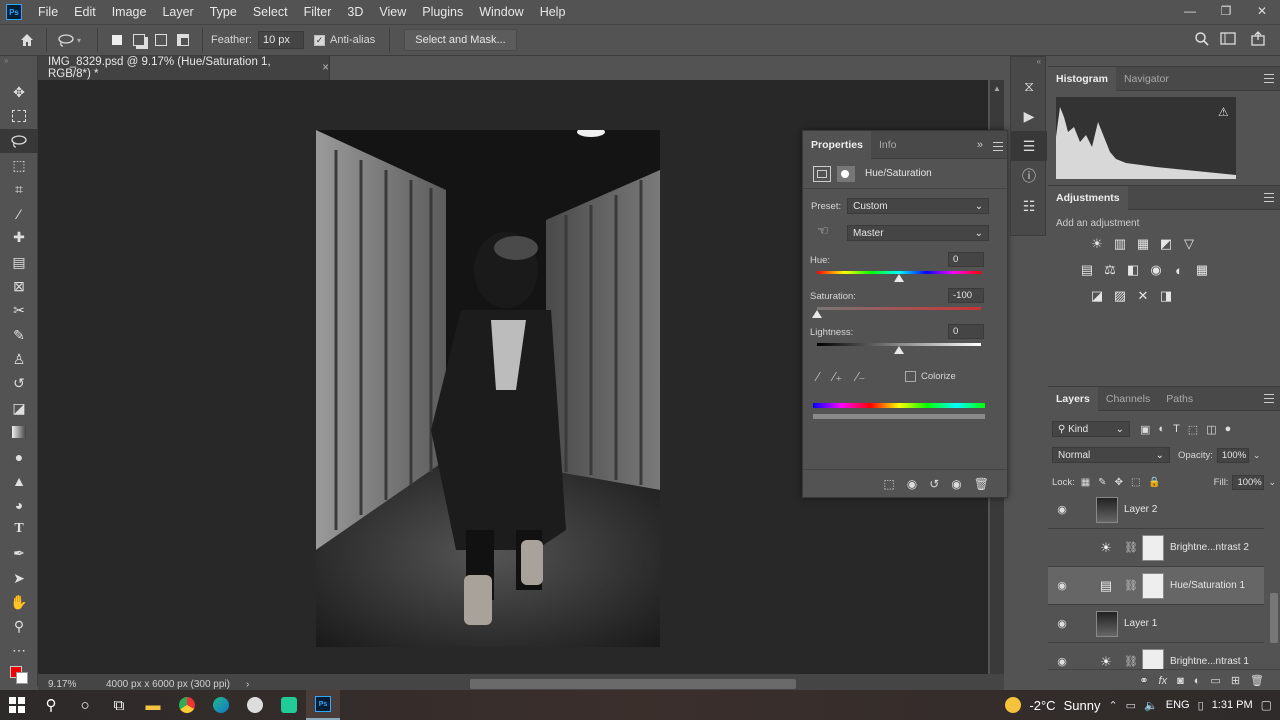 This screenshot has width=1280, height=720. I want to click on exposure-icon: ◩, so click(1166, 244).